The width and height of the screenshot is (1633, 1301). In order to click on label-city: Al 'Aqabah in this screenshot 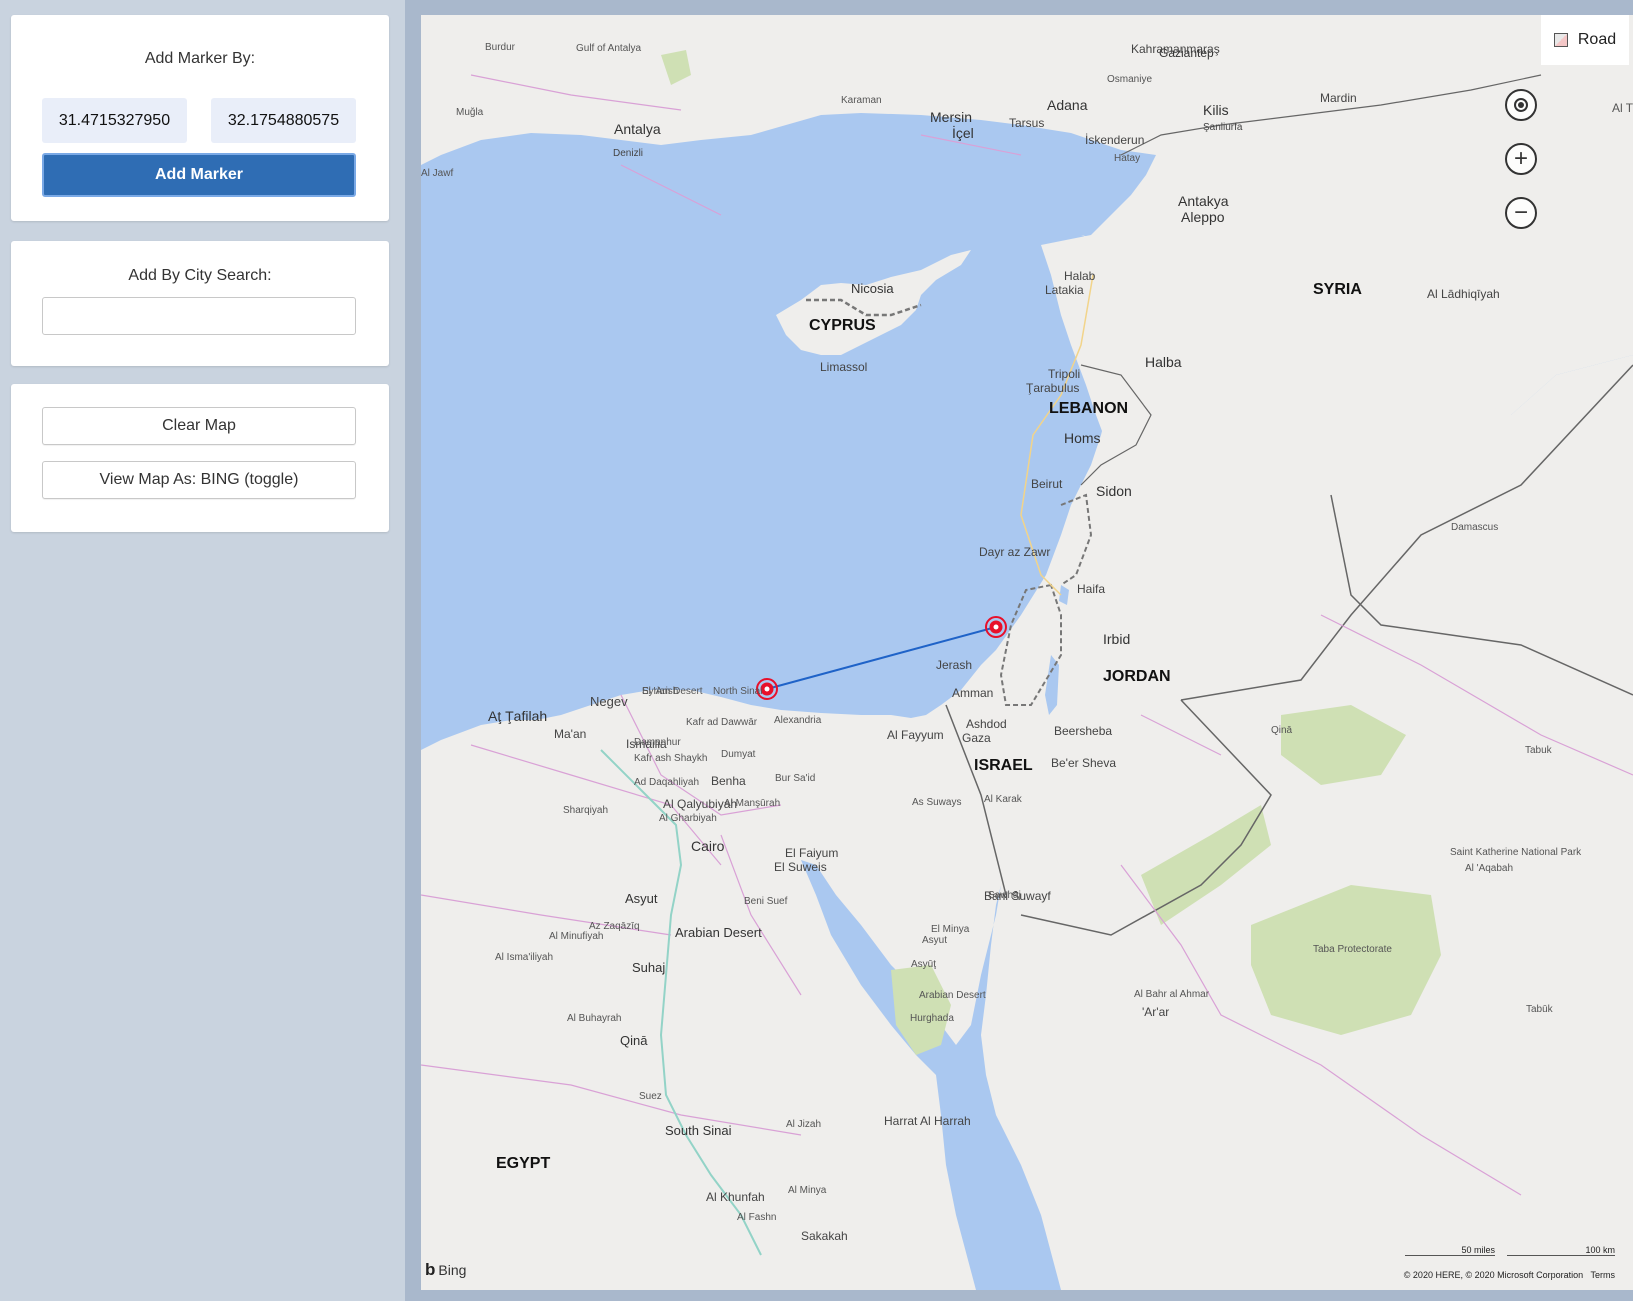, I will do `click(1489, 868)`.